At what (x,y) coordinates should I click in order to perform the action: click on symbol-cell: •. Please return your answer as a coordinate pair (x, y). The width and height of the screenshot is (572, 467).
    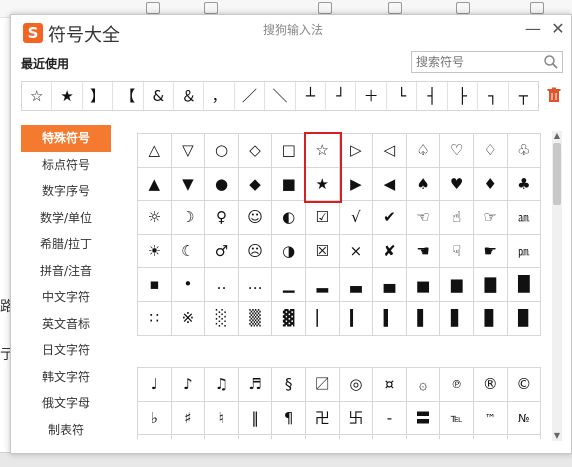
    Looking at the image, I should click on (188, 285).